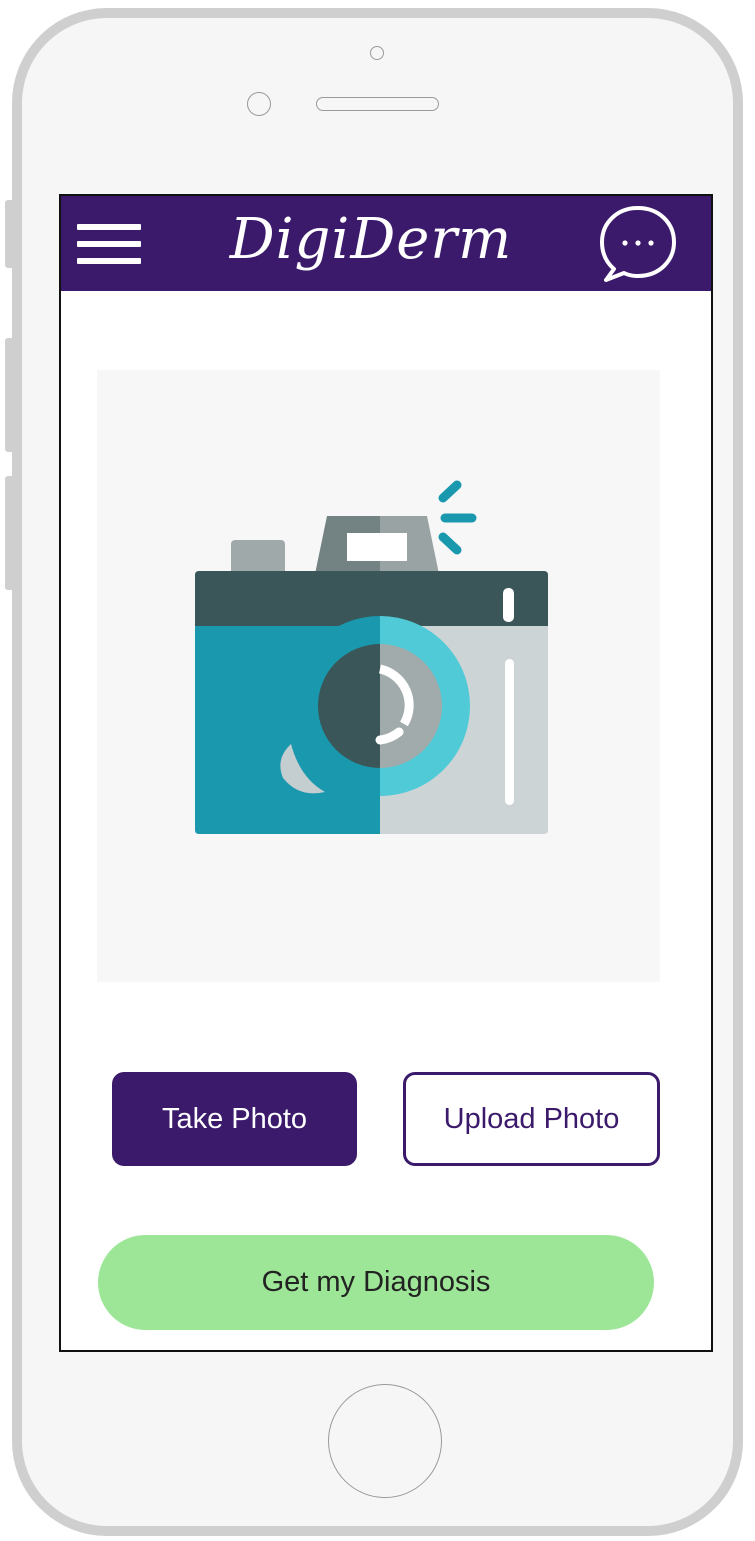 This screenshot has height=1541, width=755. What do you see at coordinates (371, 239) in the screenshot?
I see `app-logo: DigiDerm` at bounding box center [371, 239].